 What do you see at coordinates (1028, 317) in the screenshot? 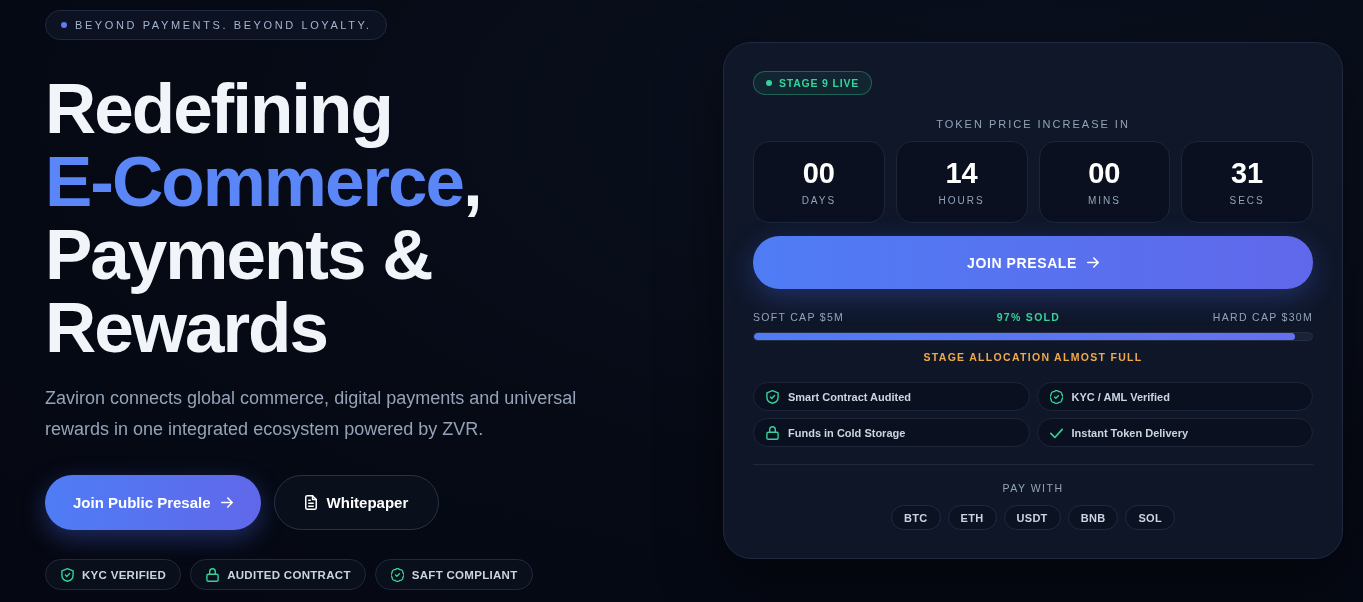
I see `sold-percentage: 97% SOLD` at bounding box center [1028, 317].